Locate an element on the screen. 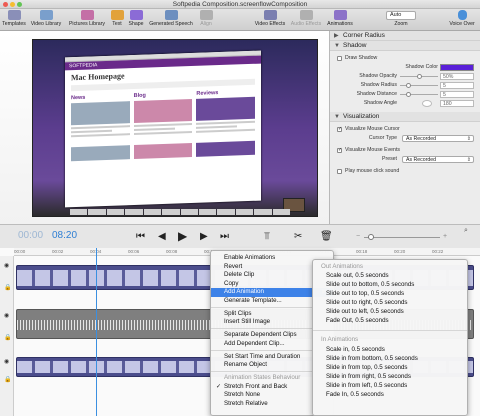 The image size is (480, 416). step-forward-icon: ▶ is located at coordinates (204, 236).